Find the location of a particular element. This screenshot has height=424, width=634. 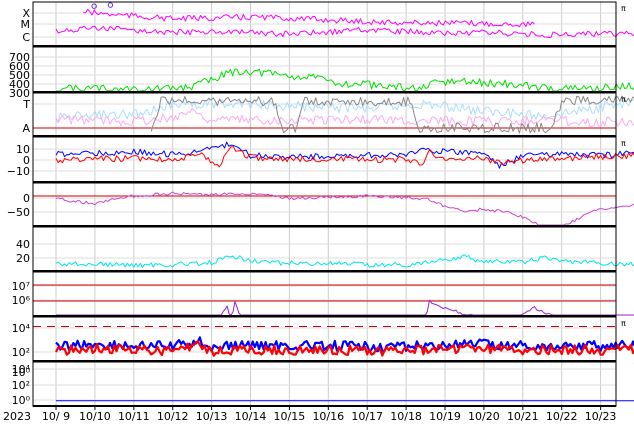

x-tick-label: 10/11 is located at coordinates (134, 416).